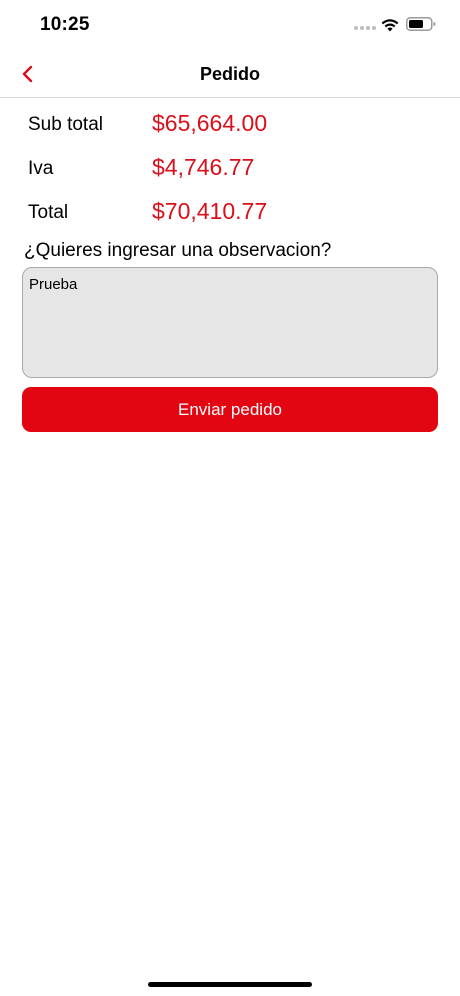 This screenshot has width=460, height=996. Describe the element at coordinates (210, 123) in the screenshot. I see `subtotal-value: $65,664.00` at that location.